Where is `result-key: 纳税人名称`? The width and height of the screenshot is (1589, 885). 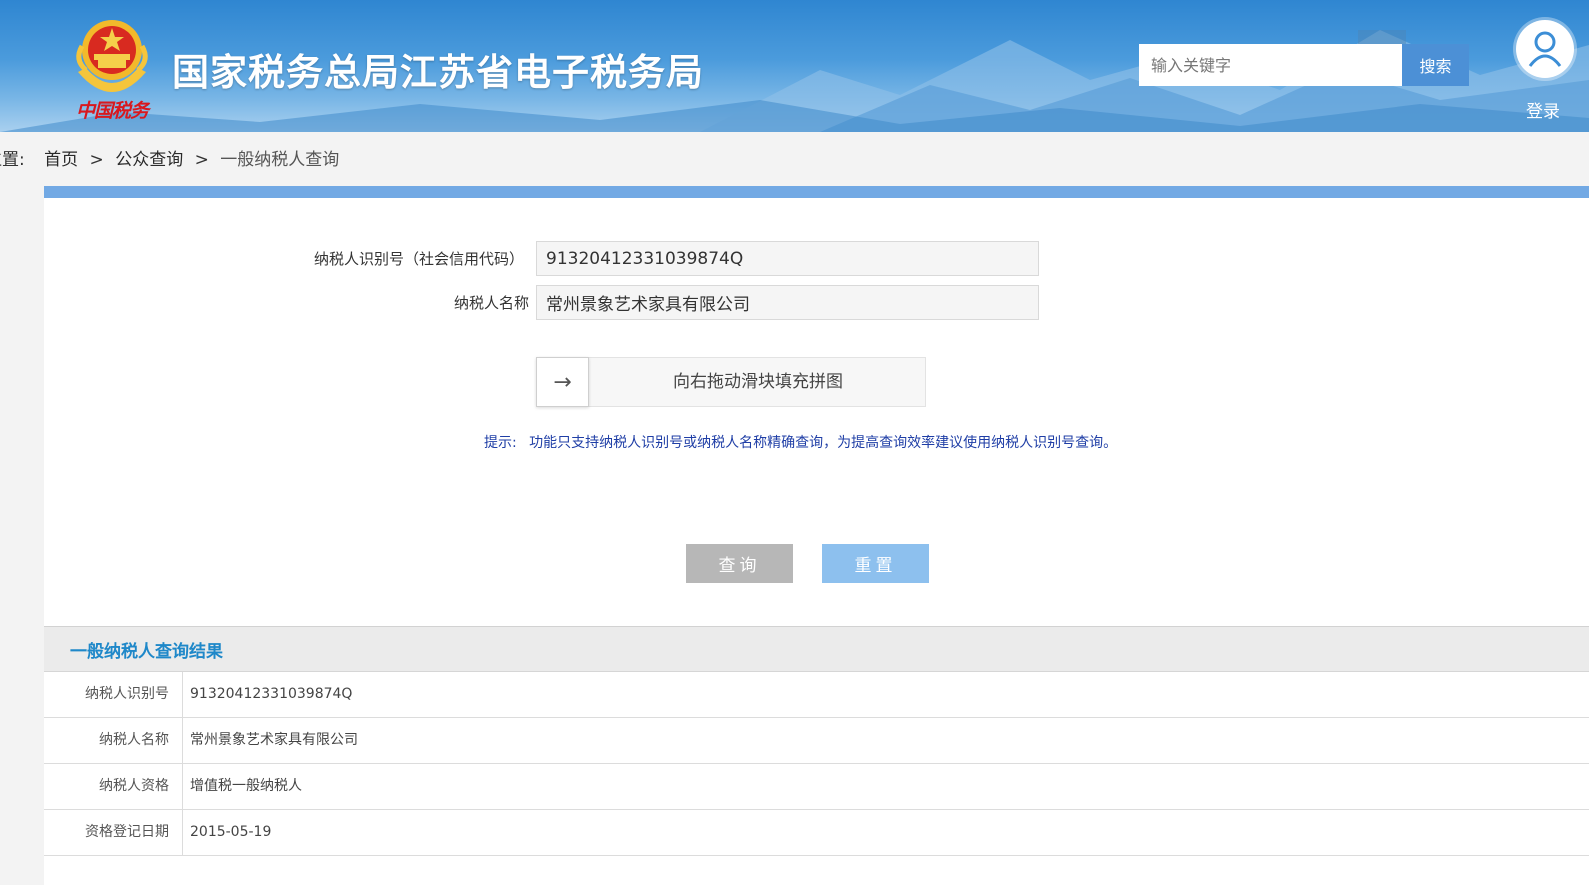
result-key: 纳税人名称 is located at coordinates (113, 740).